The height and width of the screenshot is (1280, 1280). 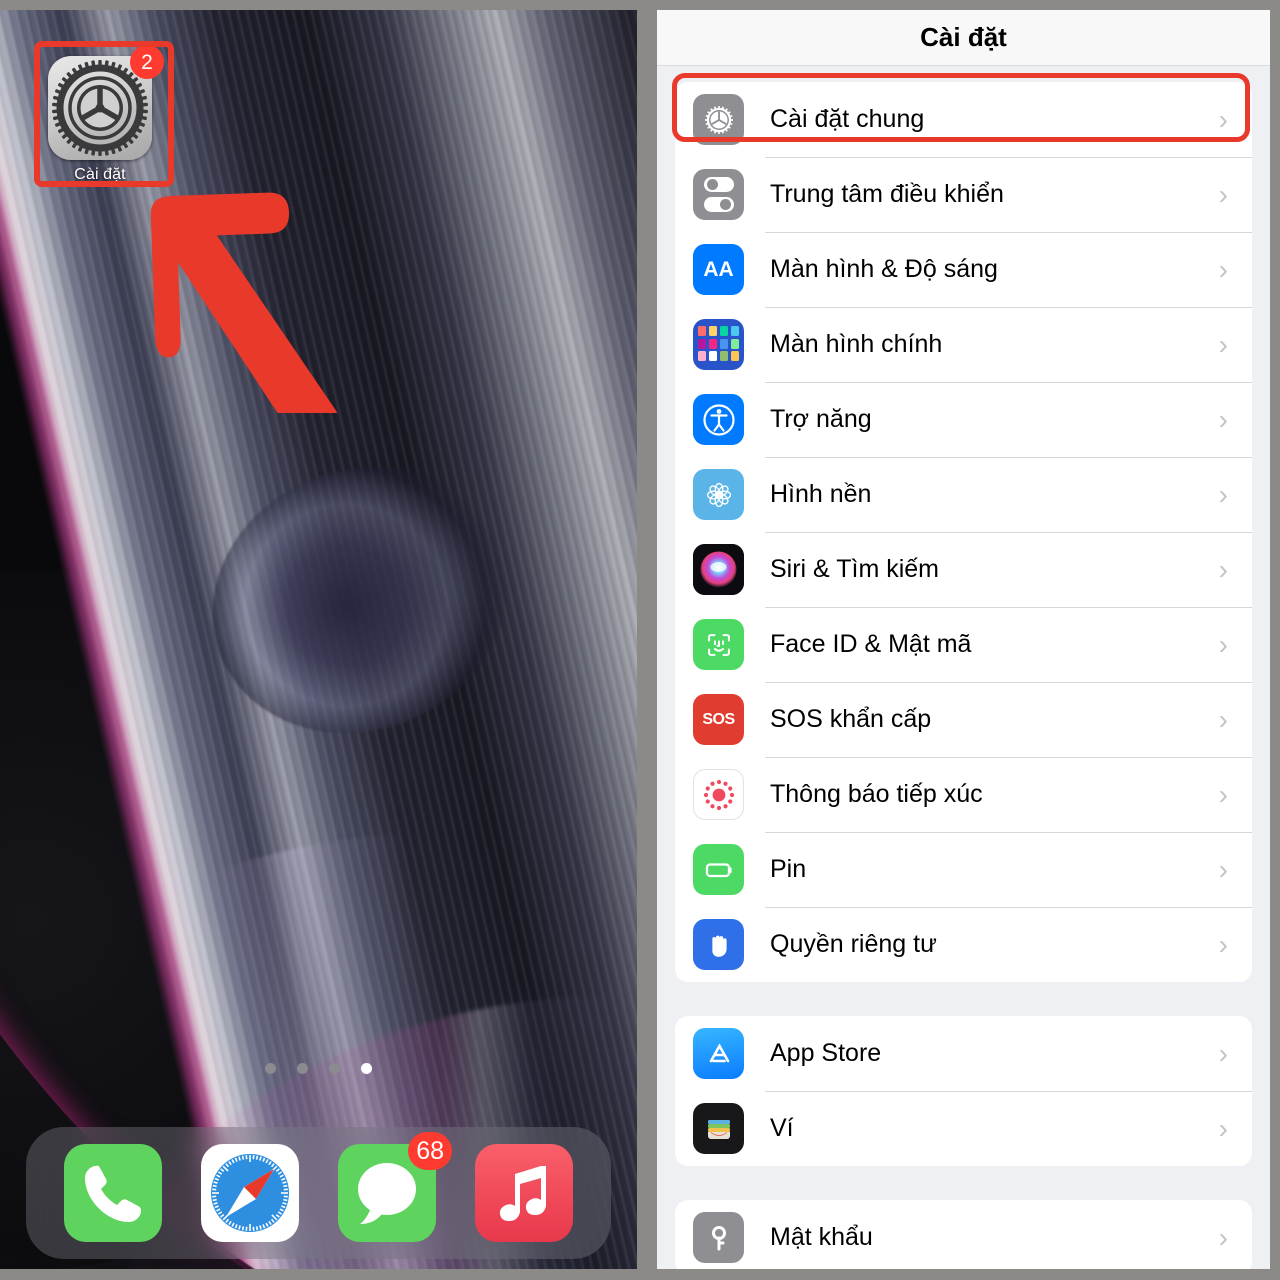 What do you see at coordinates (963, 119) in the screenshot?
I see `settings-row-general: Cài đặt chung ›` at bounding box center [963, 119].